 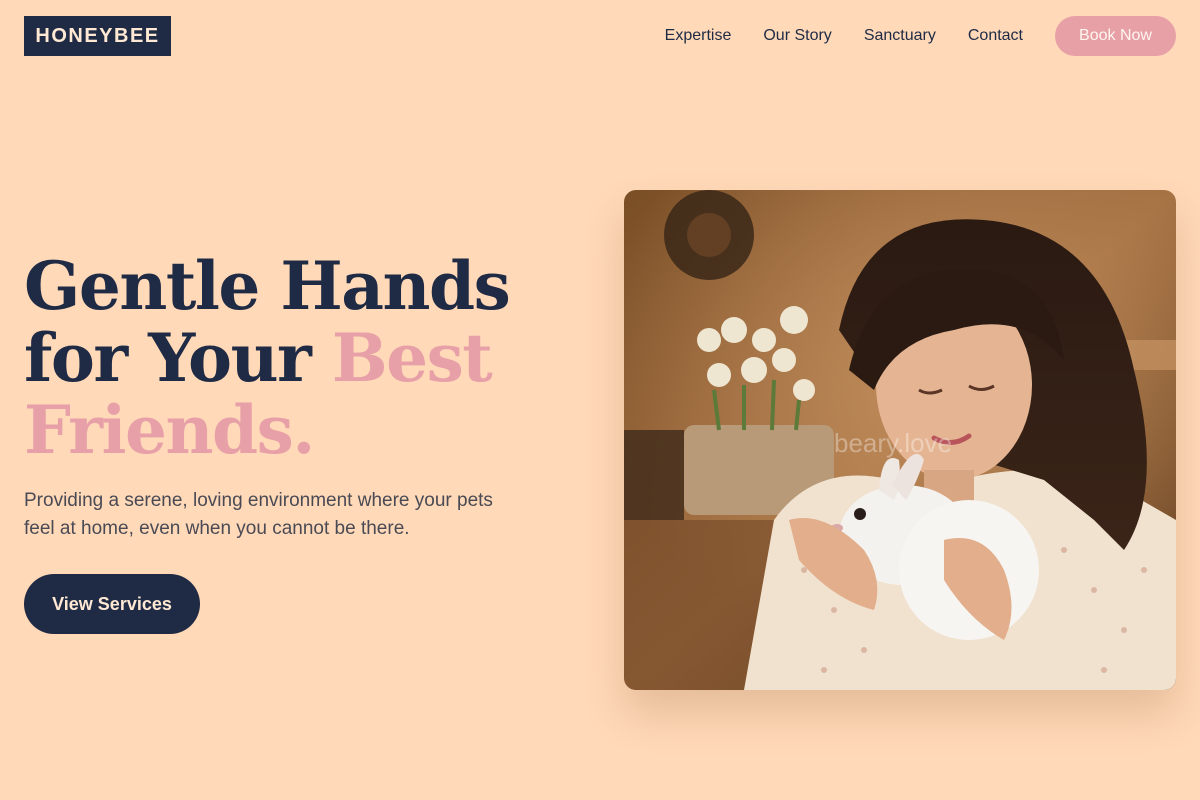 I want to click on hero-title: Gentle Hands for Your Best Friends., so click(x=304, y=358).